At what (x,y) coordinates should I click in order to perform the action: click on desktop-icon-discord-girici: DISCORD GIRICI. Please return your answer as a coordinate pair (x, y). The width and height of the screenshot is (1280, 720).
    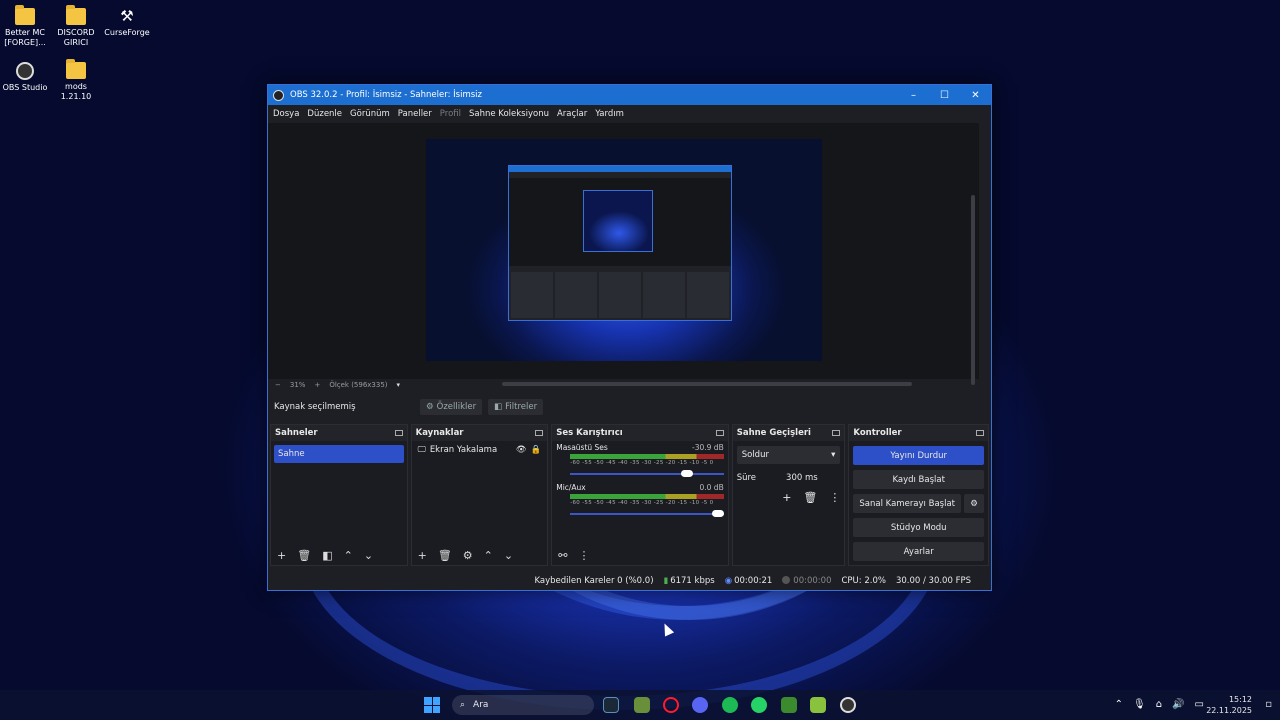
    Looking at the image, I should click on (76, 26).